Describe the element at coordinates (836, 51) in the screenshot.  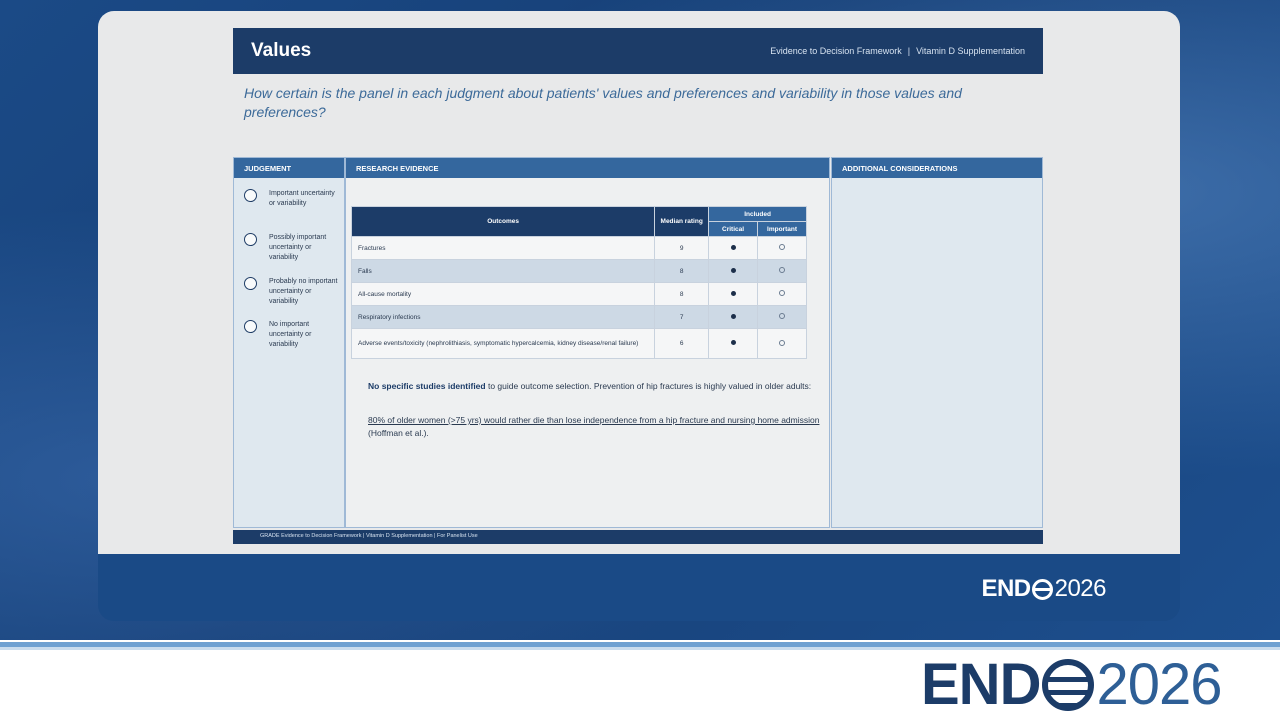
I see `breadcrumb-item-framework: Evidence to Decision Framework` at that location.